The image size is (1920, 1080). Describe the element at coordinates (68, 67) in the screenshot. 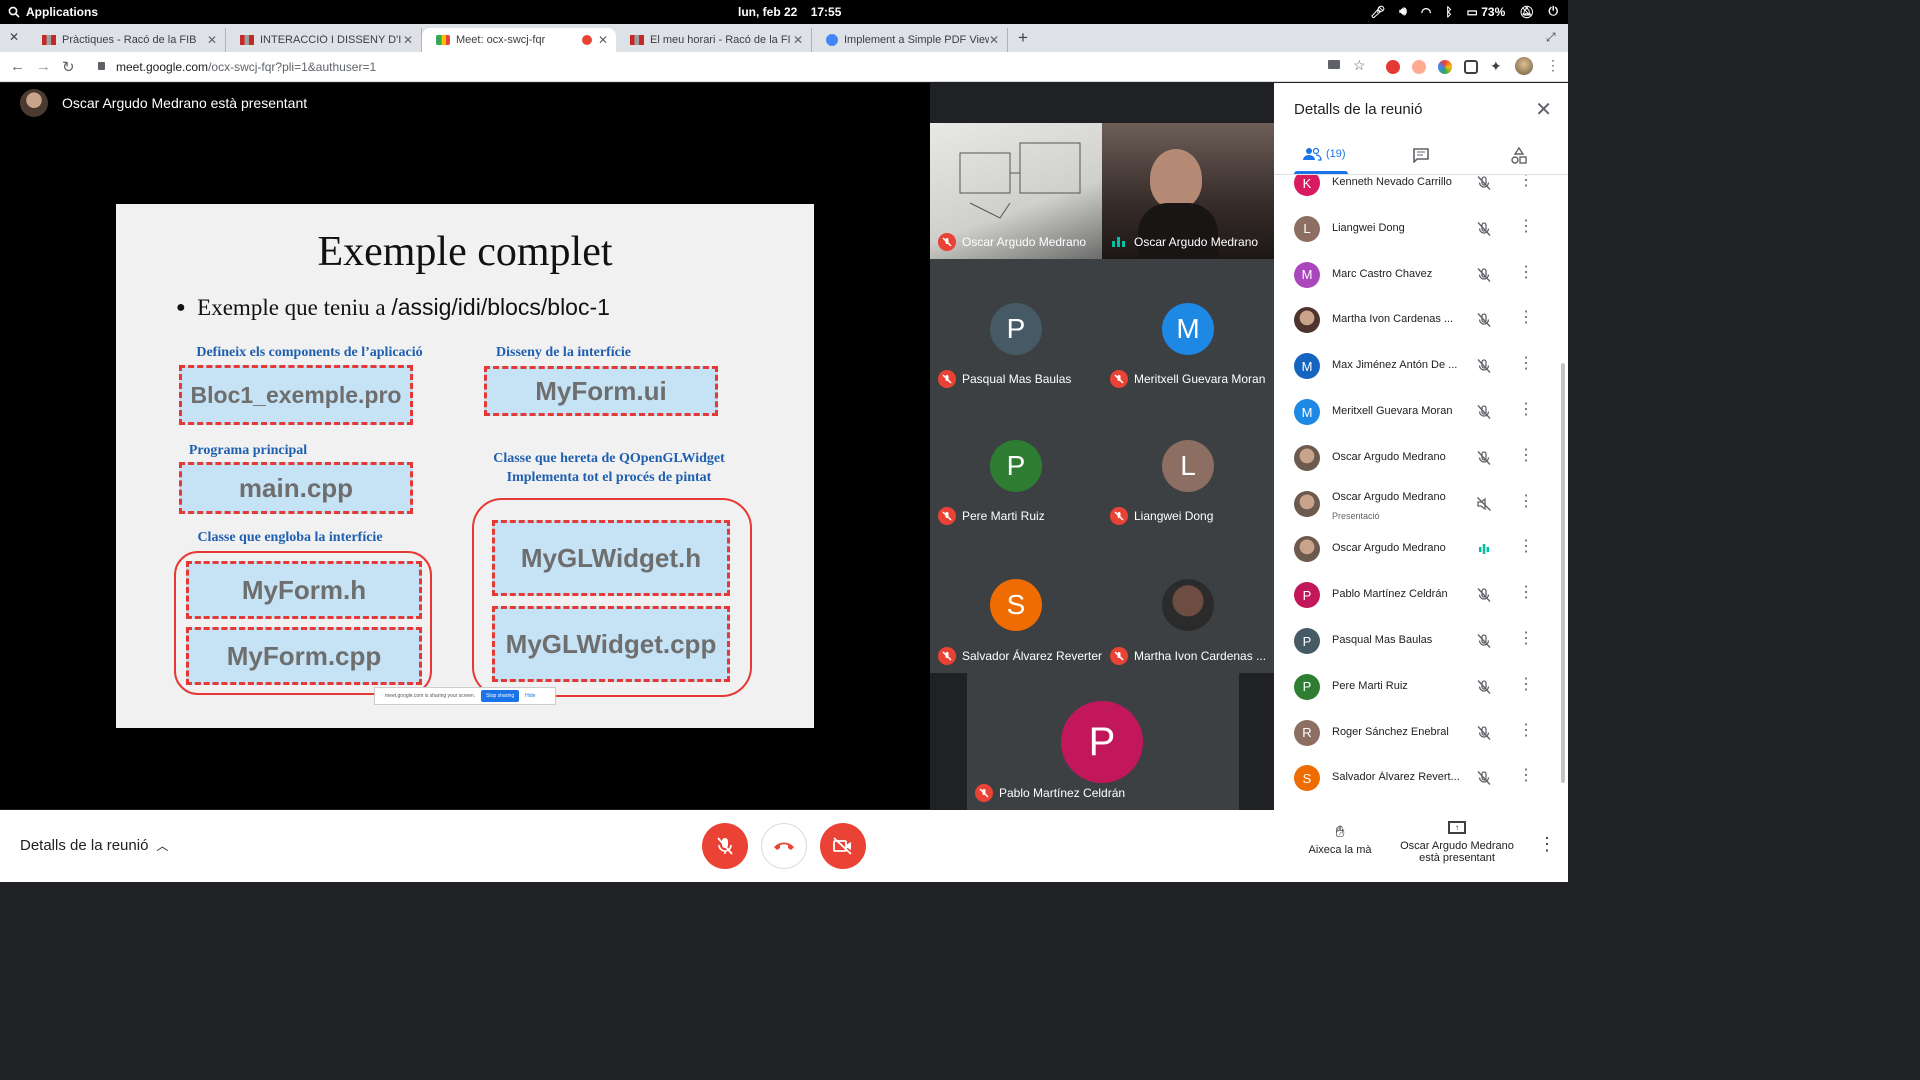

I see `reload-icon: ↻` at that location.